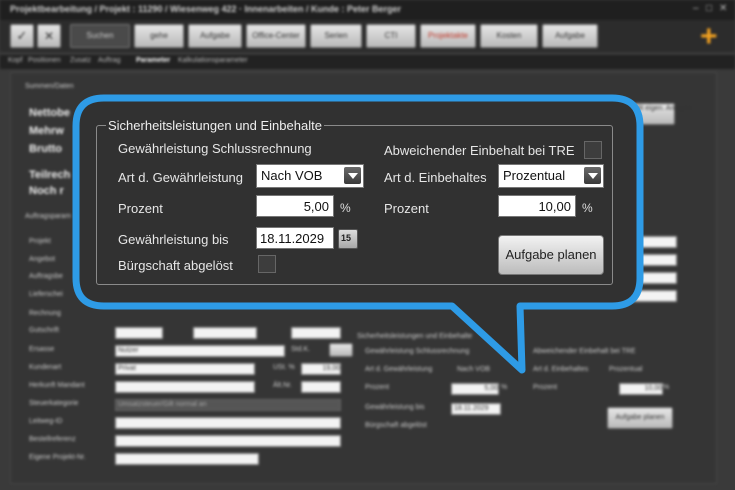 This screenshot has width=735, height=490. I want to click on art-gewaehrleistung-select: Nach VOB, so click(310, 176).